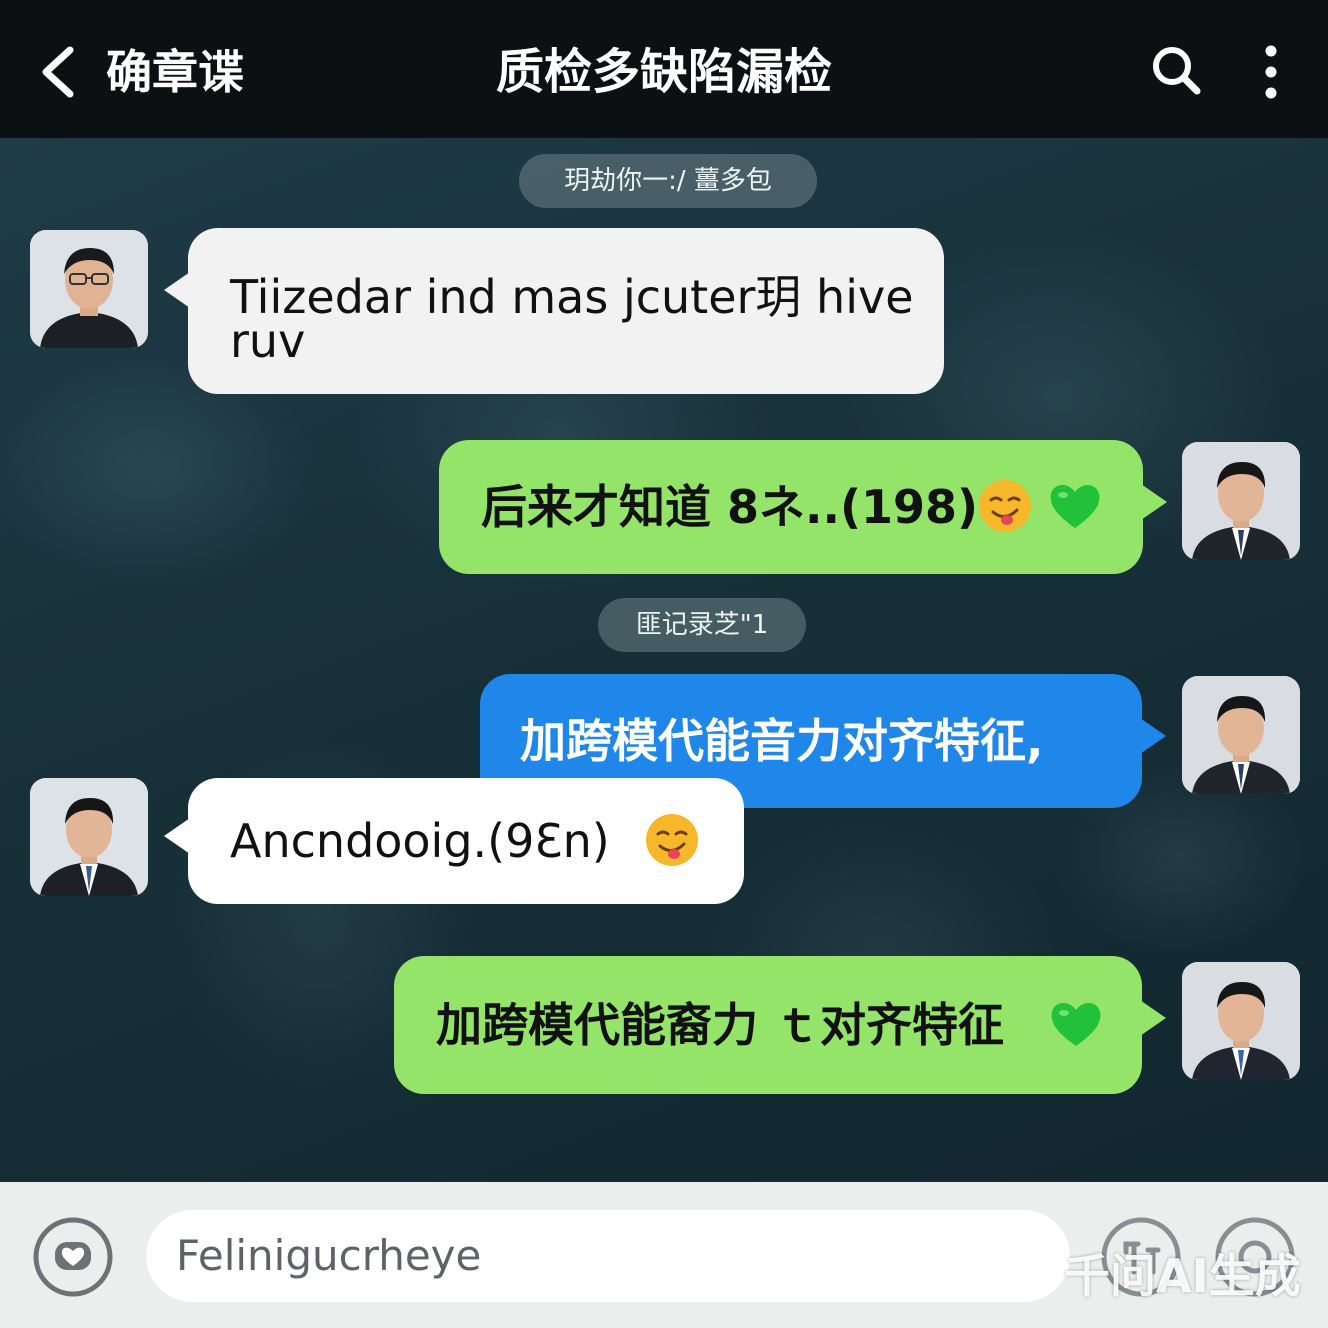 Image resolution: width=1328 pixels, height=1328 pixels. What do you see at coordinates (420, 841) in the screenshot?
I see `message-text: Ancndooig.(9Ɛn)` at bounding box center [420, 841].